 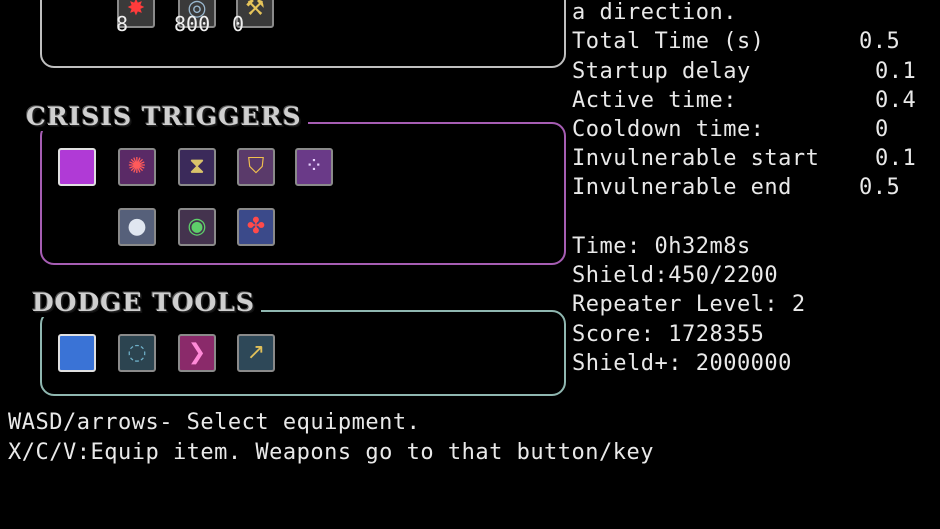 What do you see at coordinates (192, 24) in the screenshot?
I see `orb-count: 800` at bounding box center [192, 24].